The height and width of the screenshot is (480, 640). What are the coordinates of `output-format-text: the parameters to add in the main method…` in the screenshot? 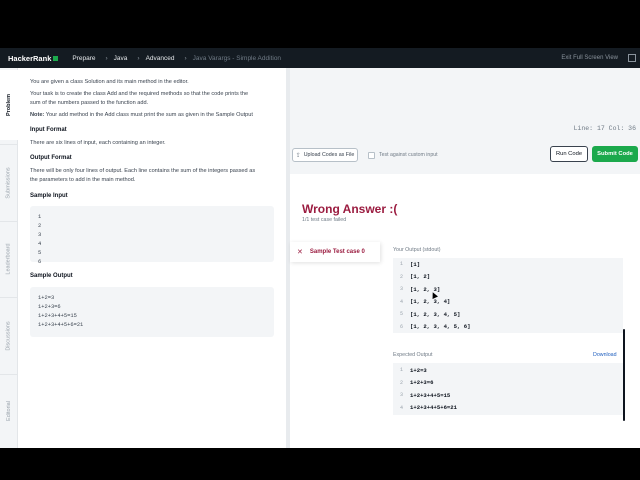 It's located at (83, 180).